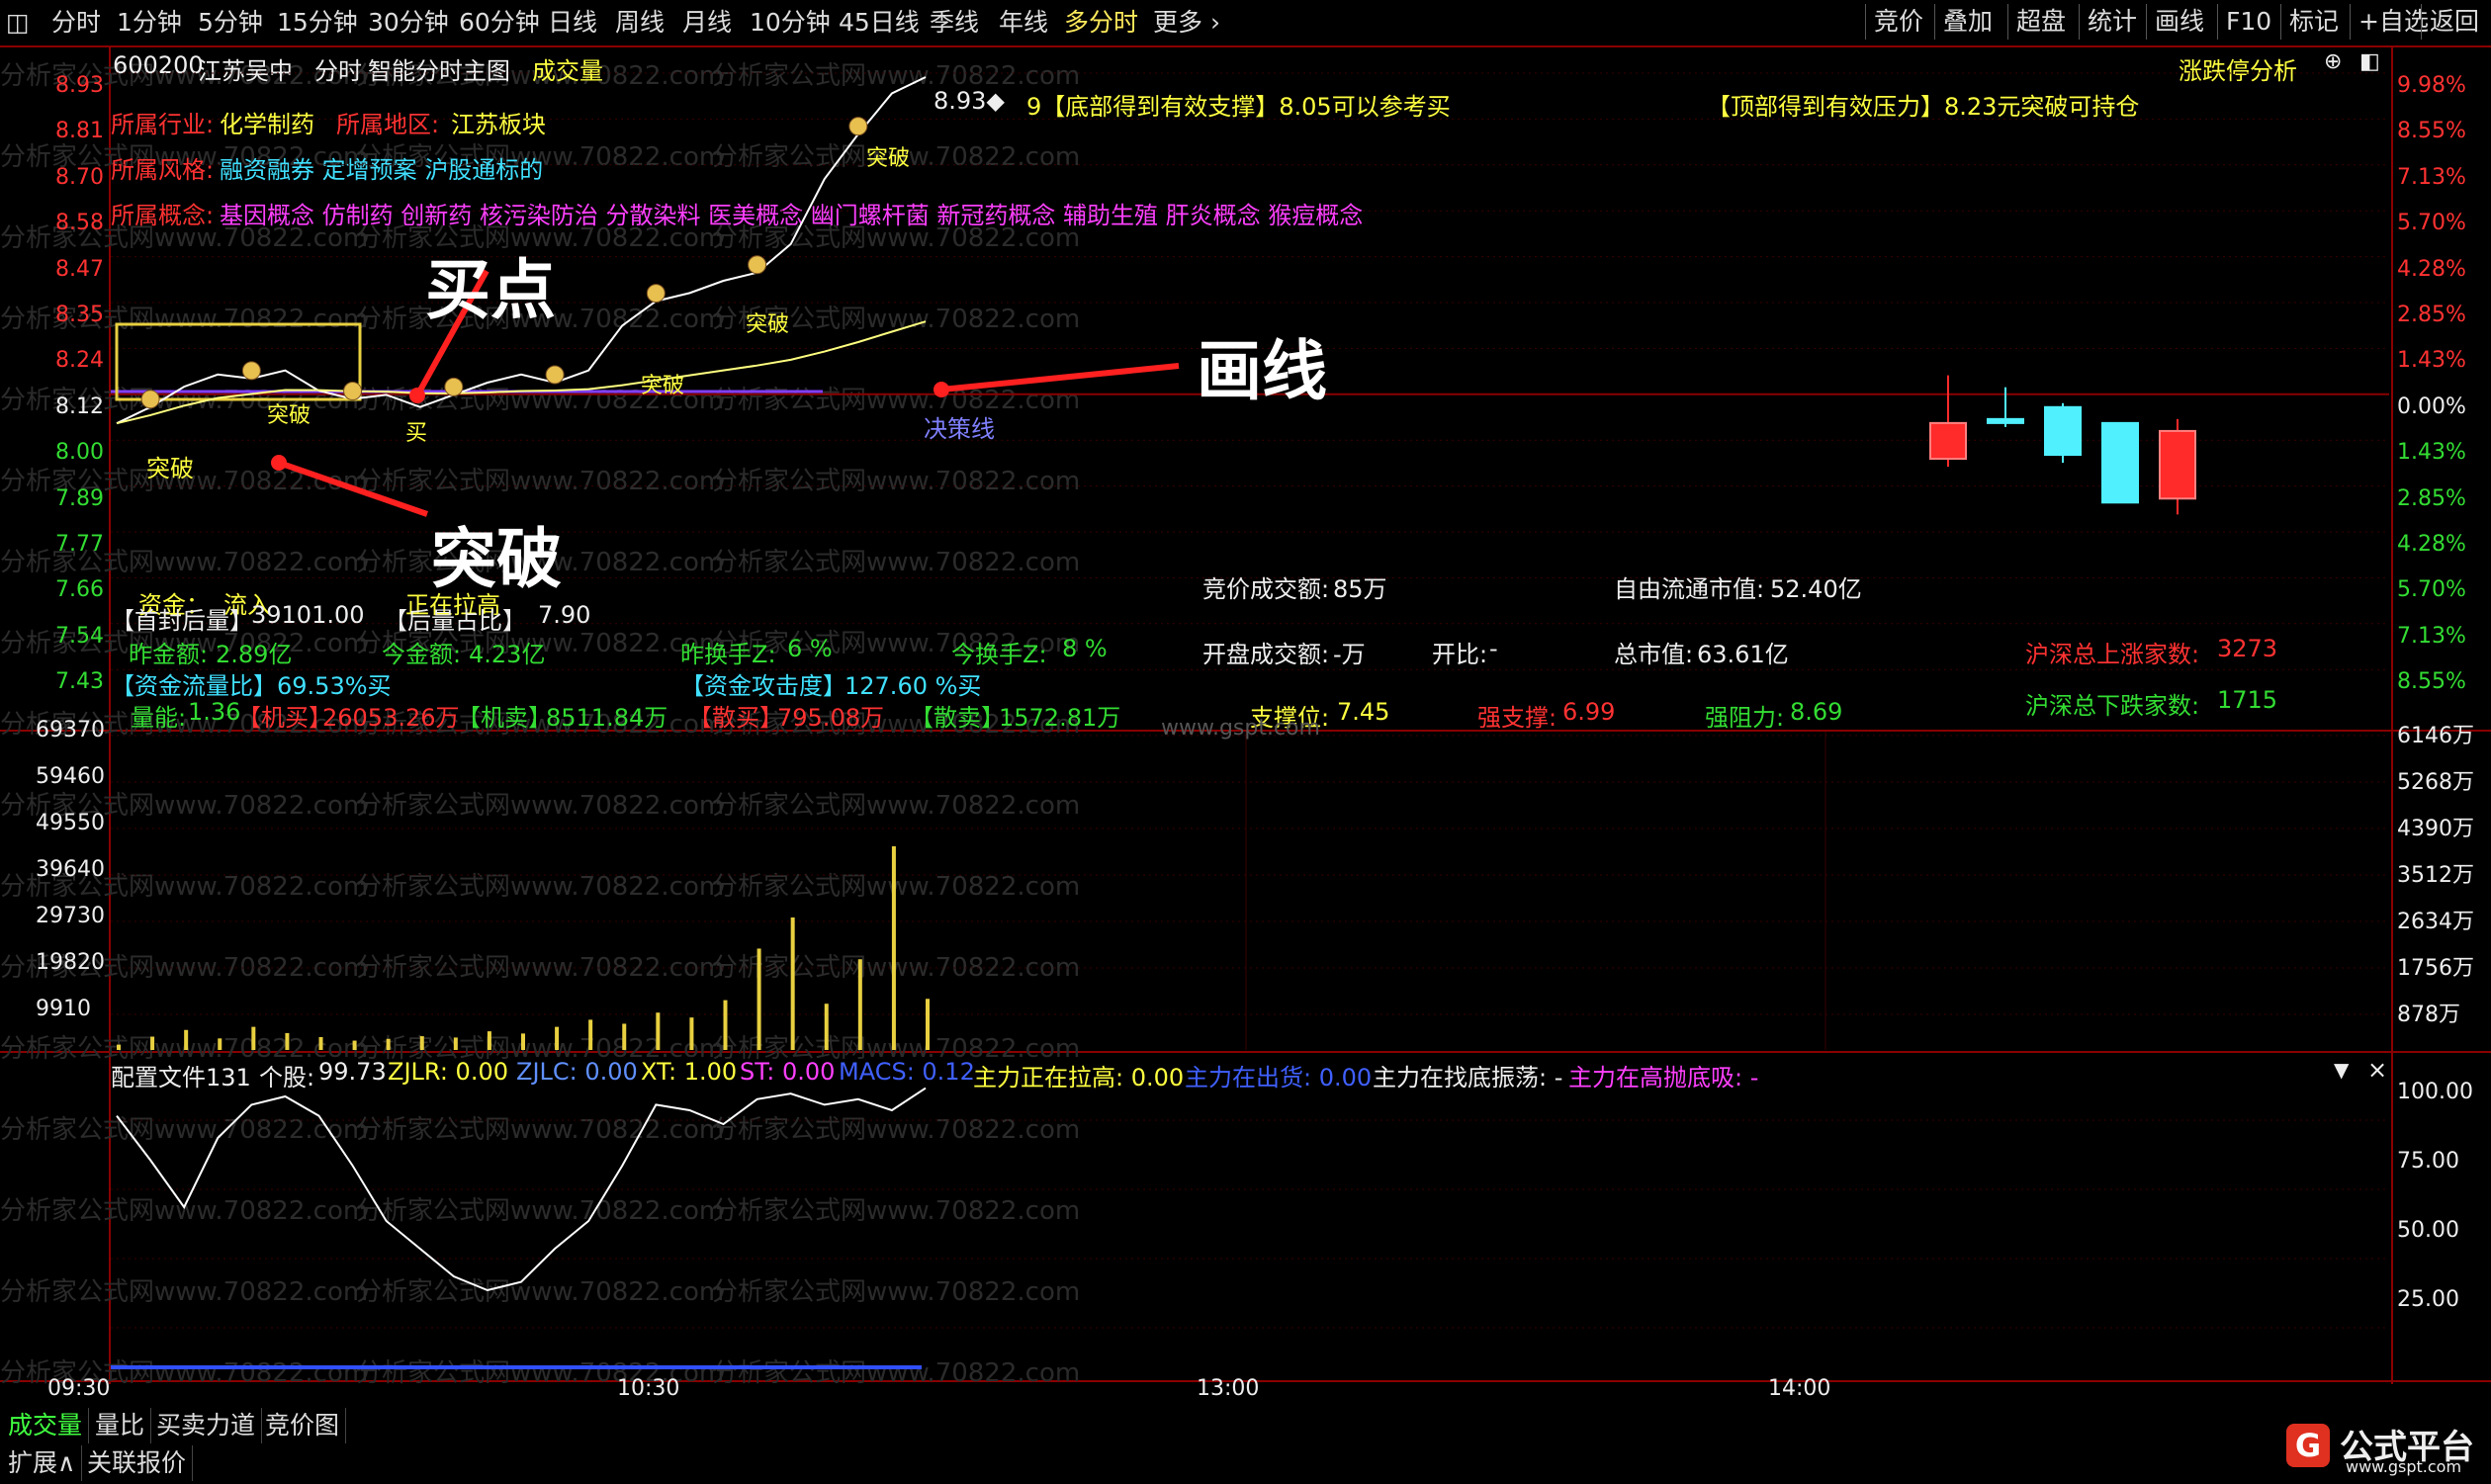  Describe the element at coordinates (63, 1009) in the screenshot. I see `volume-tick-left: 9910` at that location.